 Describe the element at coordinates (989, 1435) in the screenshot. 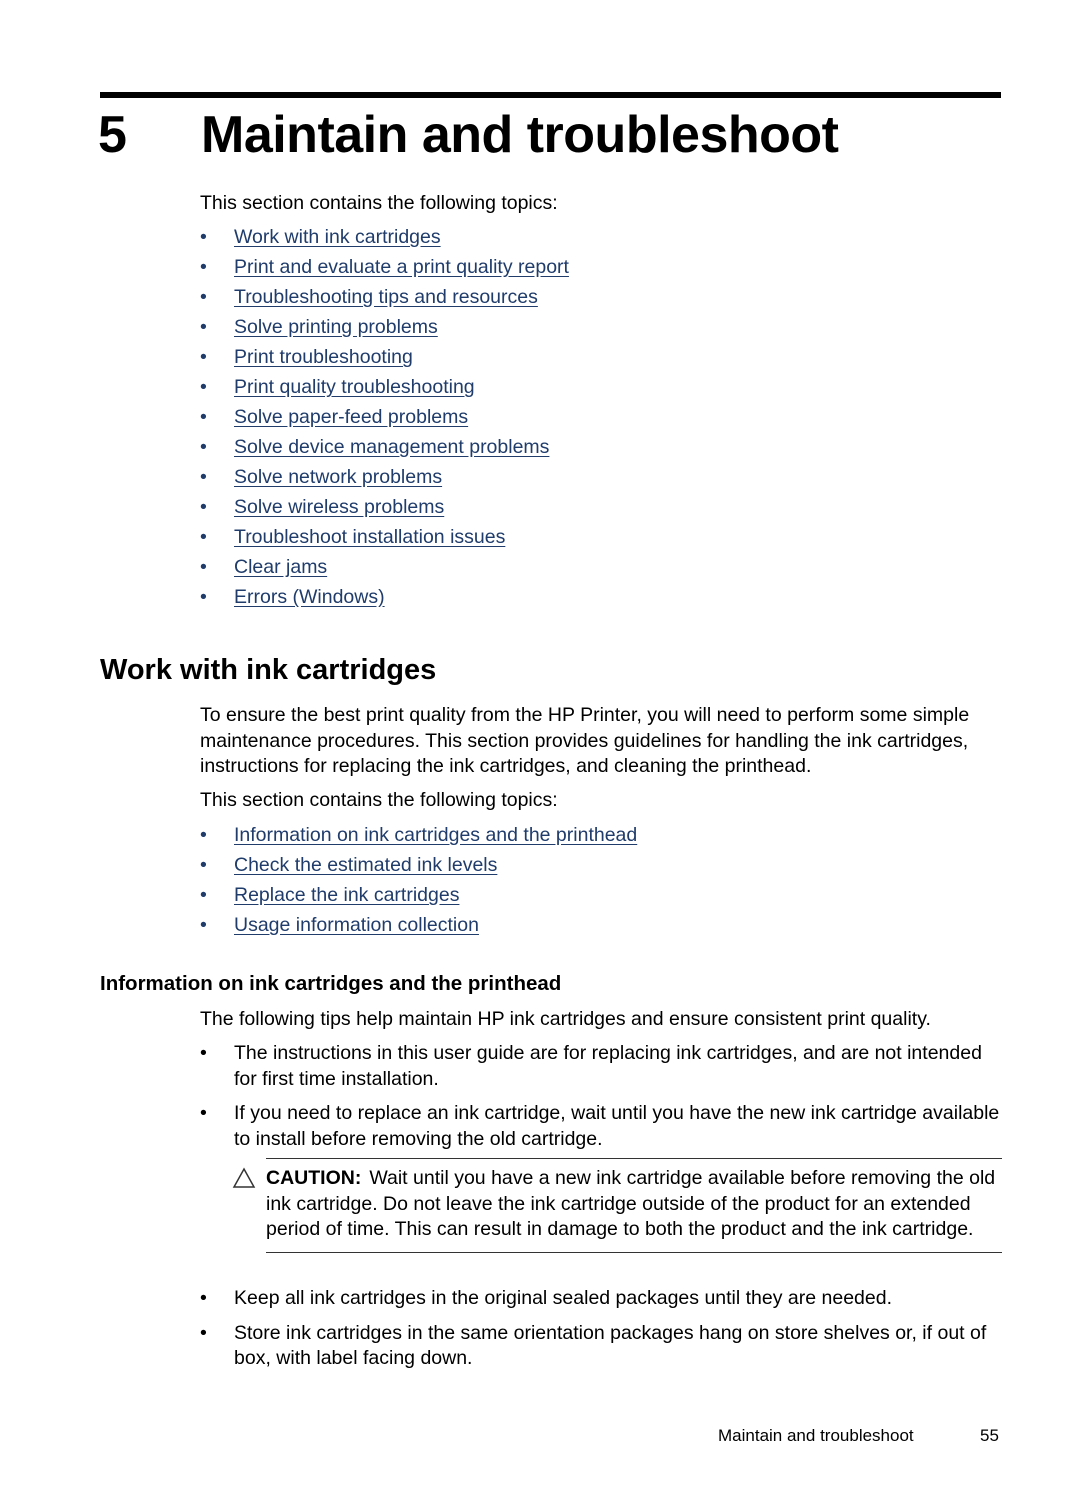

I see `page-number: 55` at that location.